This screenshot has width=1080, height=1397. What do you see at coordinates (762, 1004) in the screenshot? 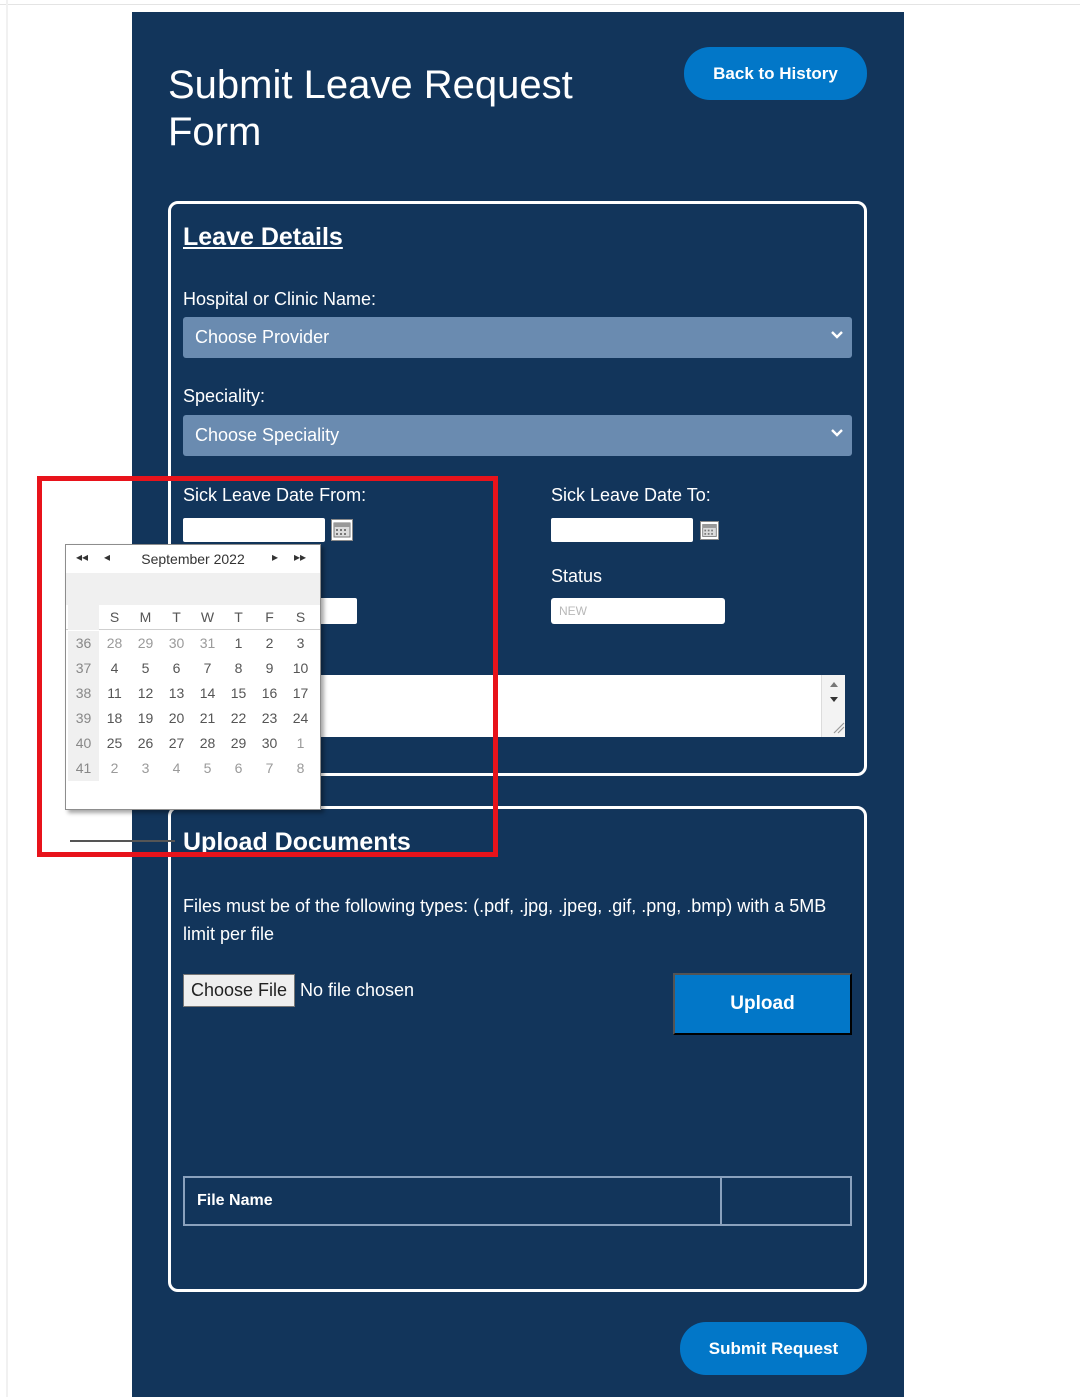
I see `upload-button: Upload` at bounding box center [762, 1004].